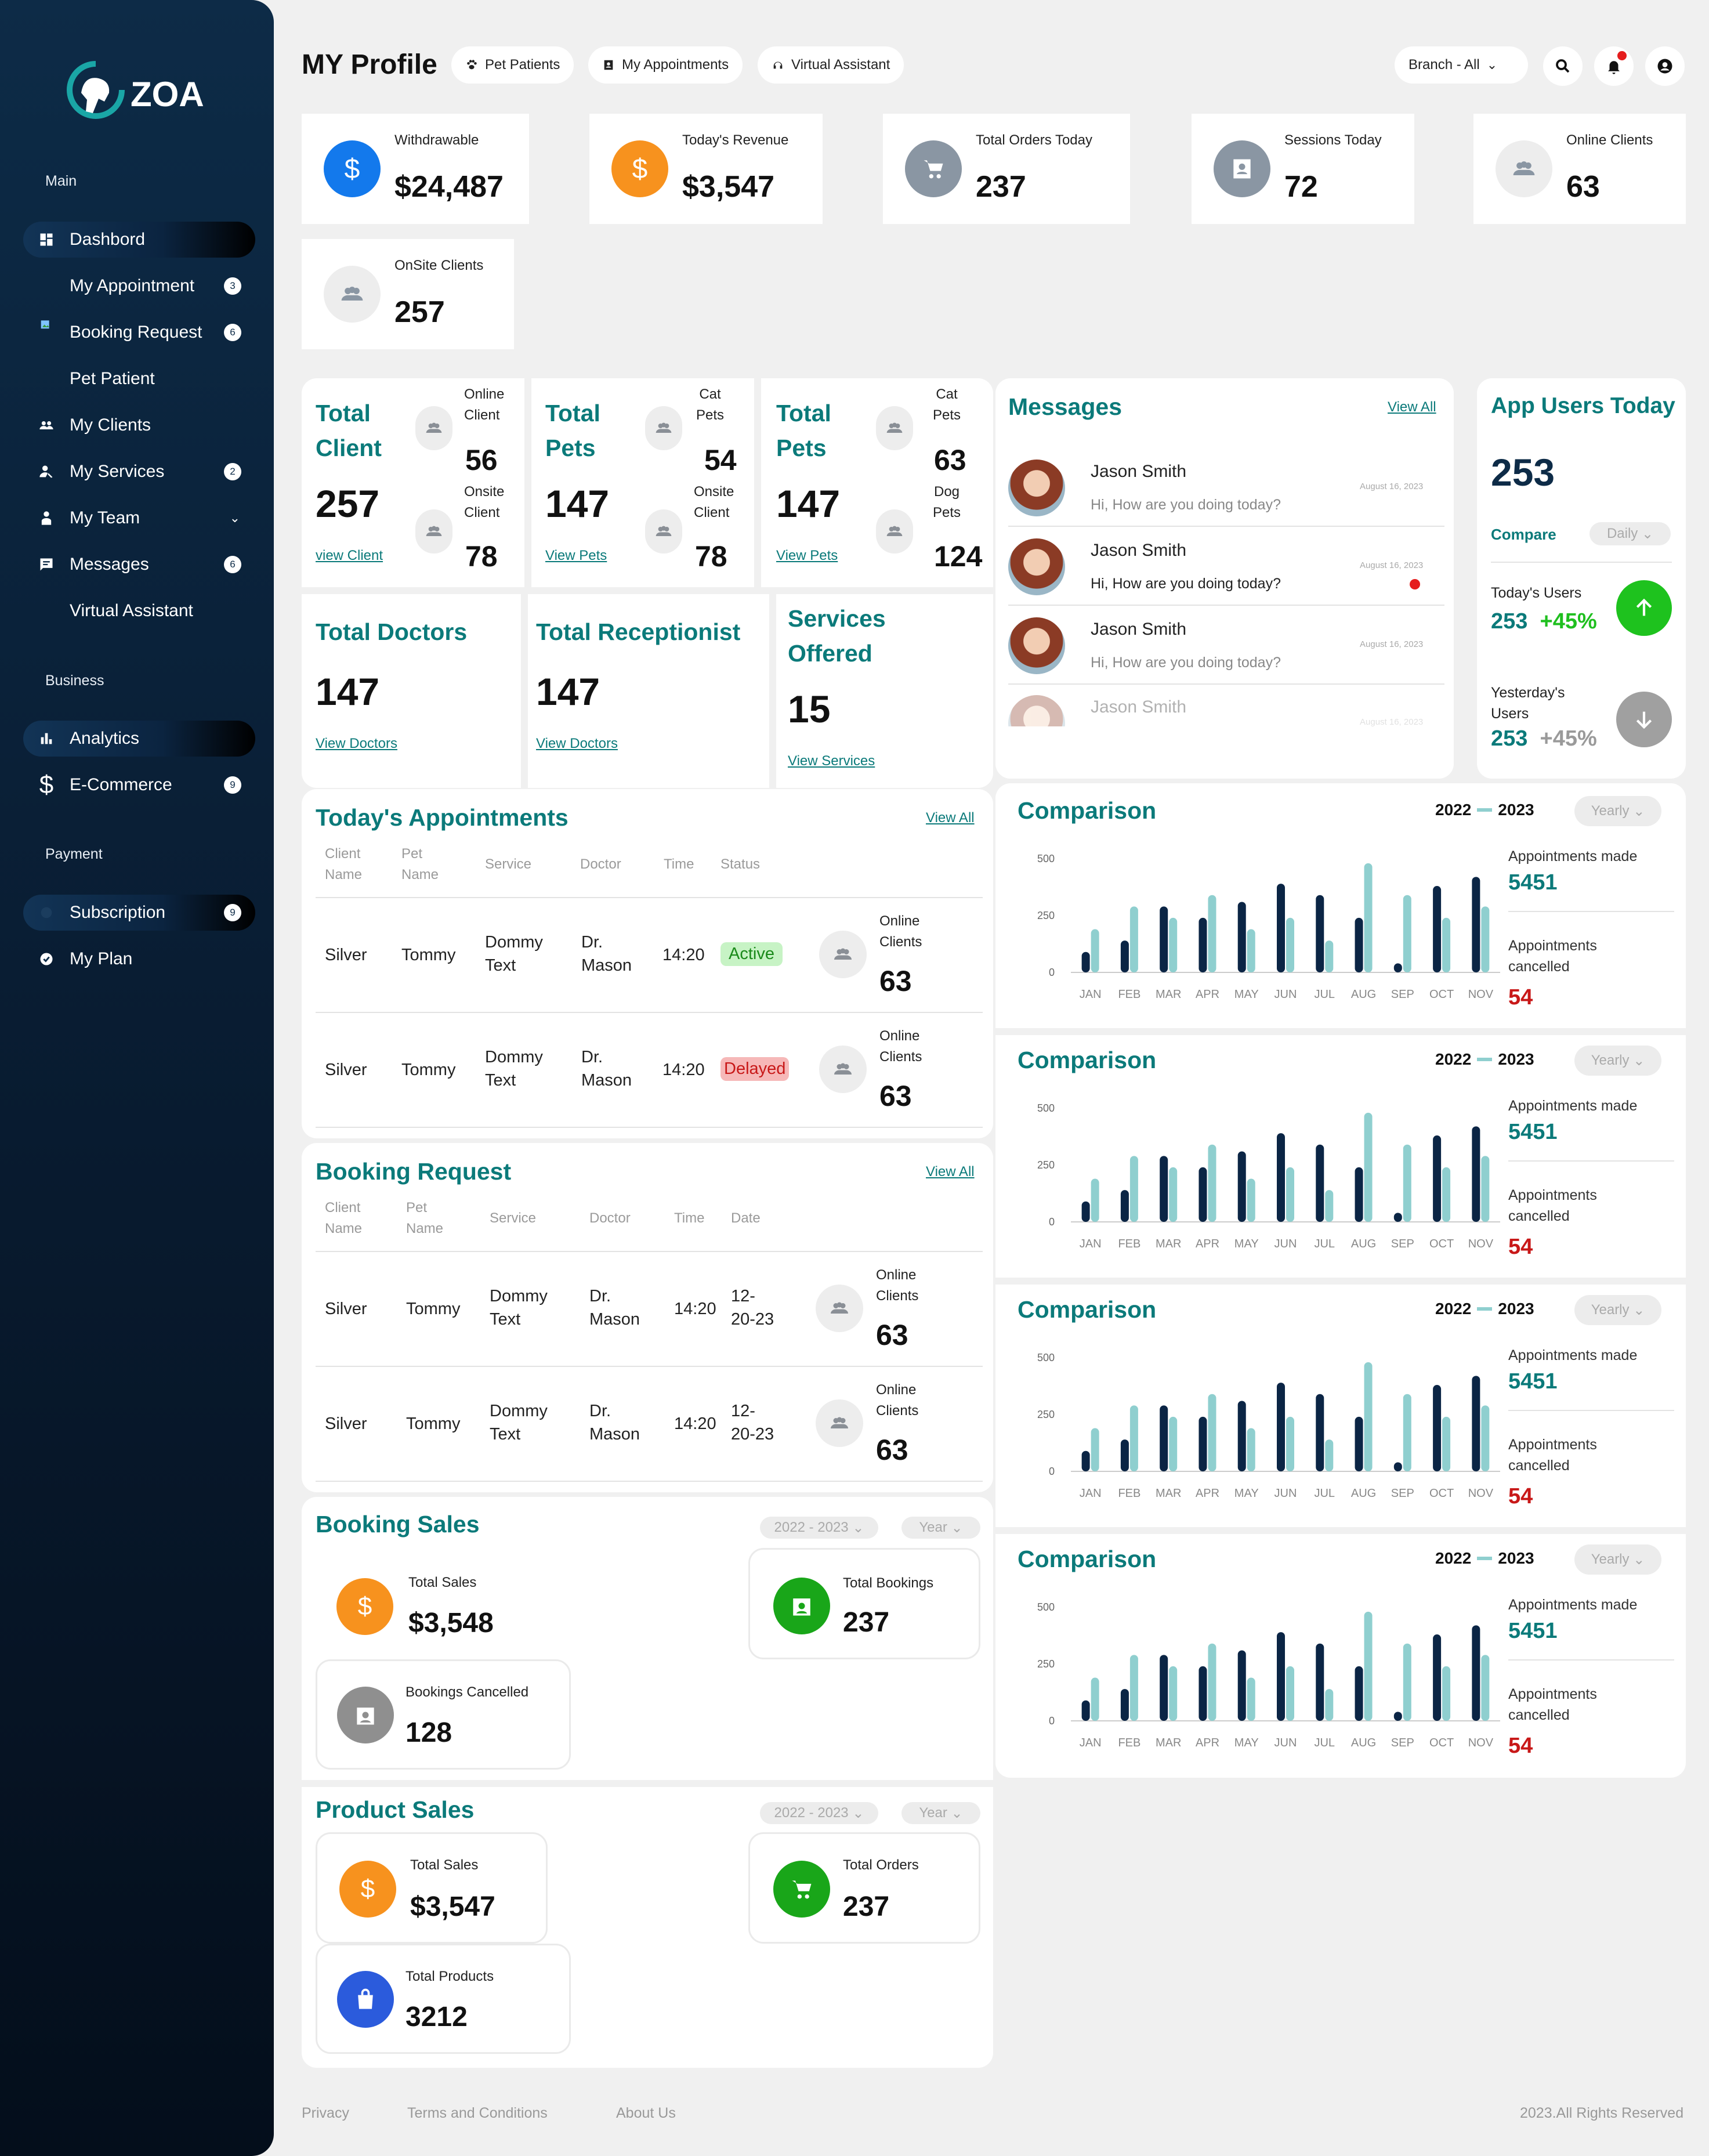 This screenshot has height=2156, width=1709. Describe the element at coordinates (477, 2113) in the screenshot. I see `footer-link-terms: Terms and Conditions` at that location.